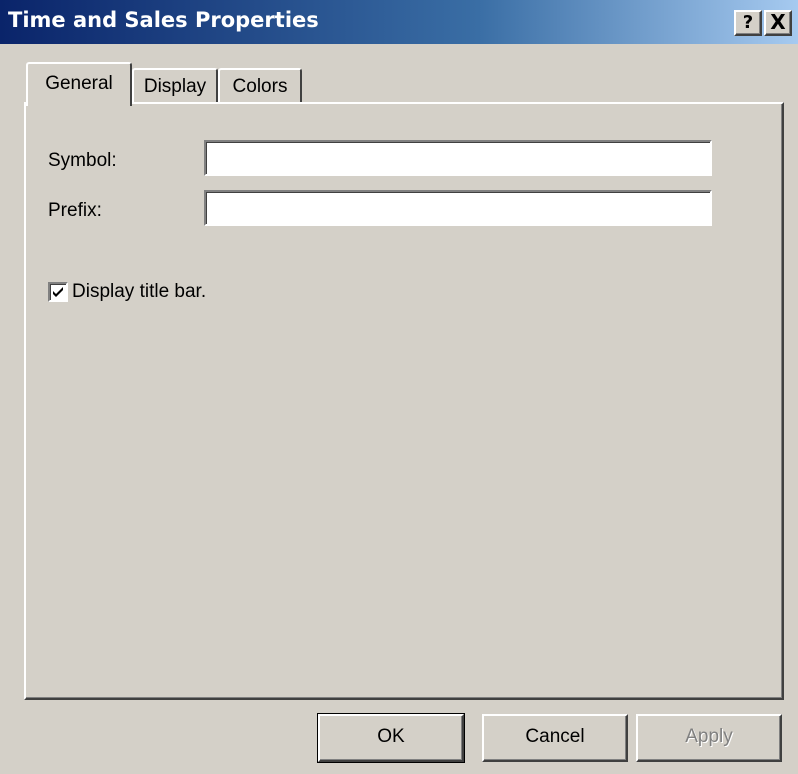  I want to click on prefix-input, so click(458, 208).